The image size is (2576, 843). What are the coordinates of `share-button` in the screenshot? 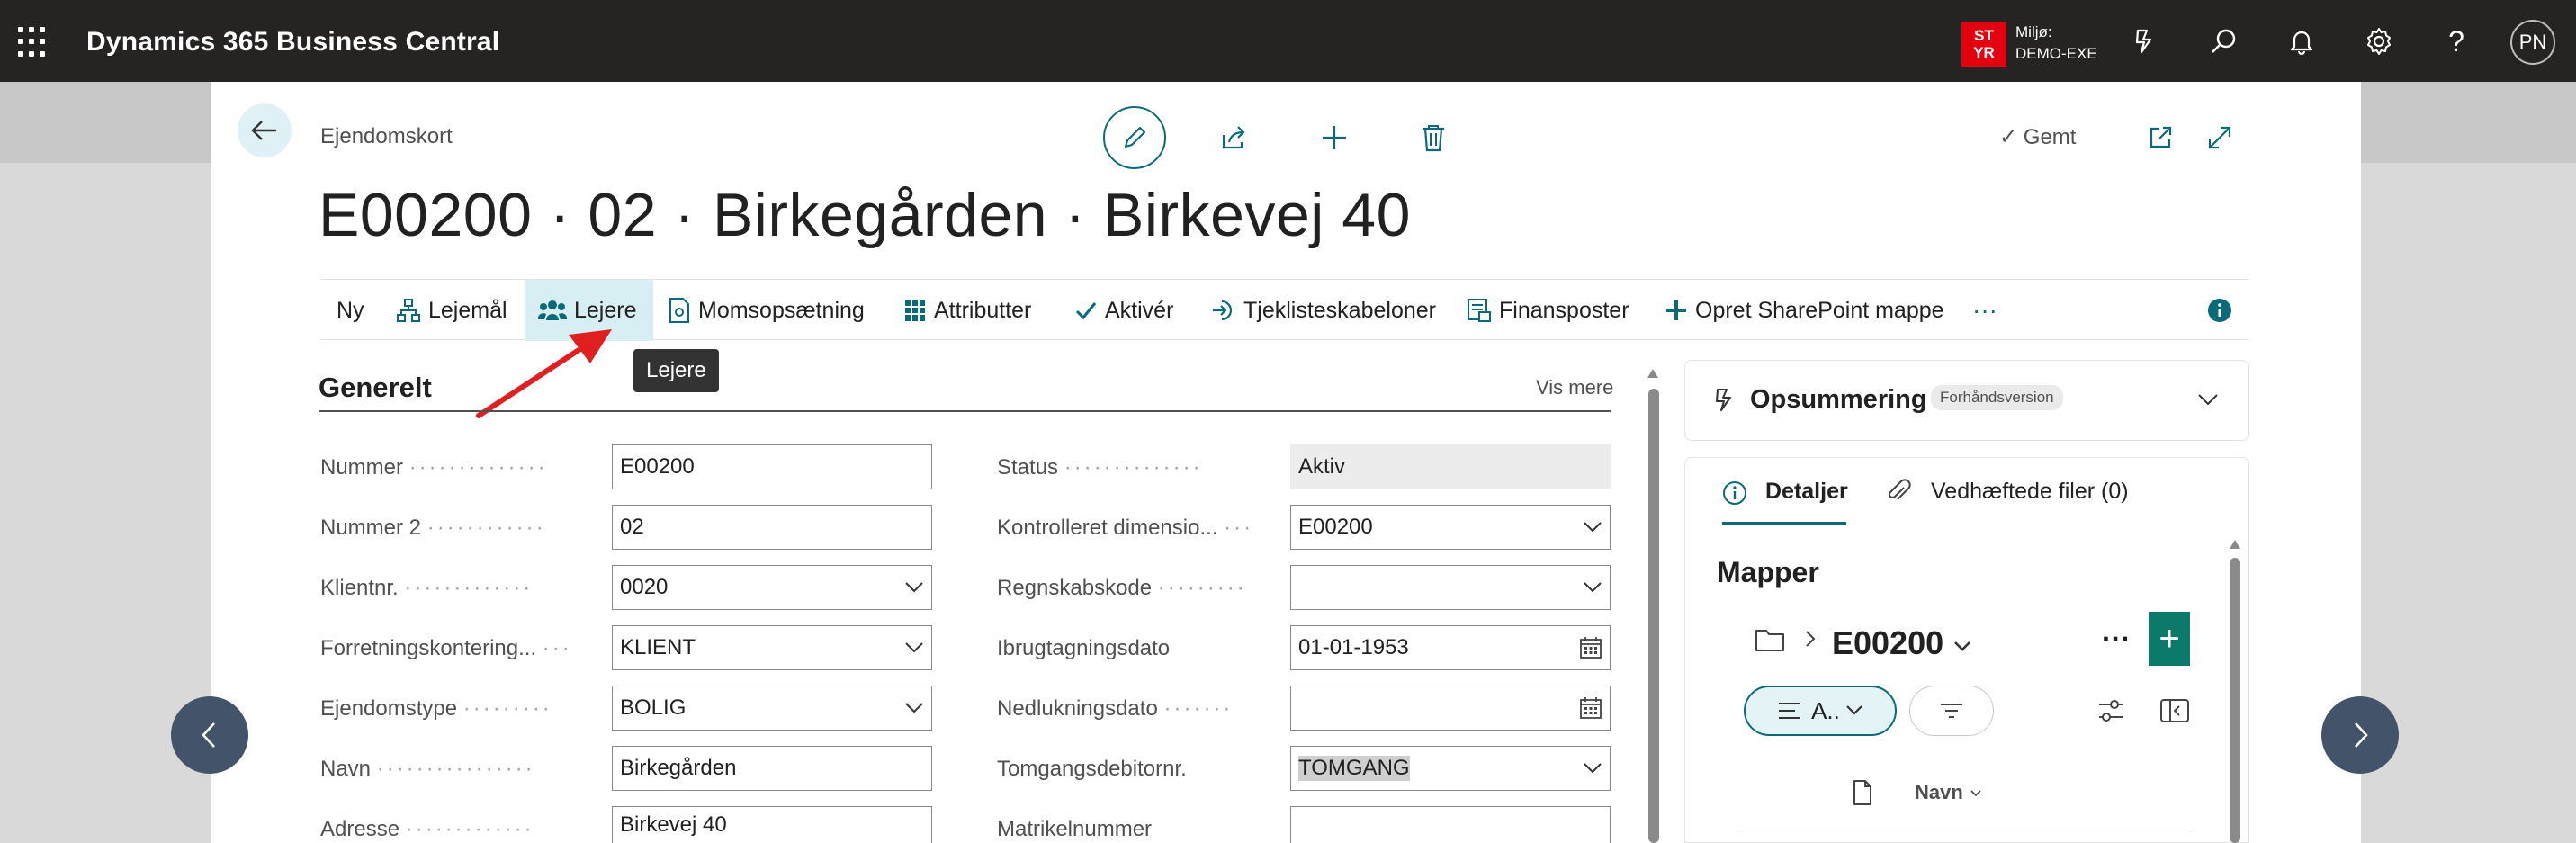 It's located at (1234, 137).